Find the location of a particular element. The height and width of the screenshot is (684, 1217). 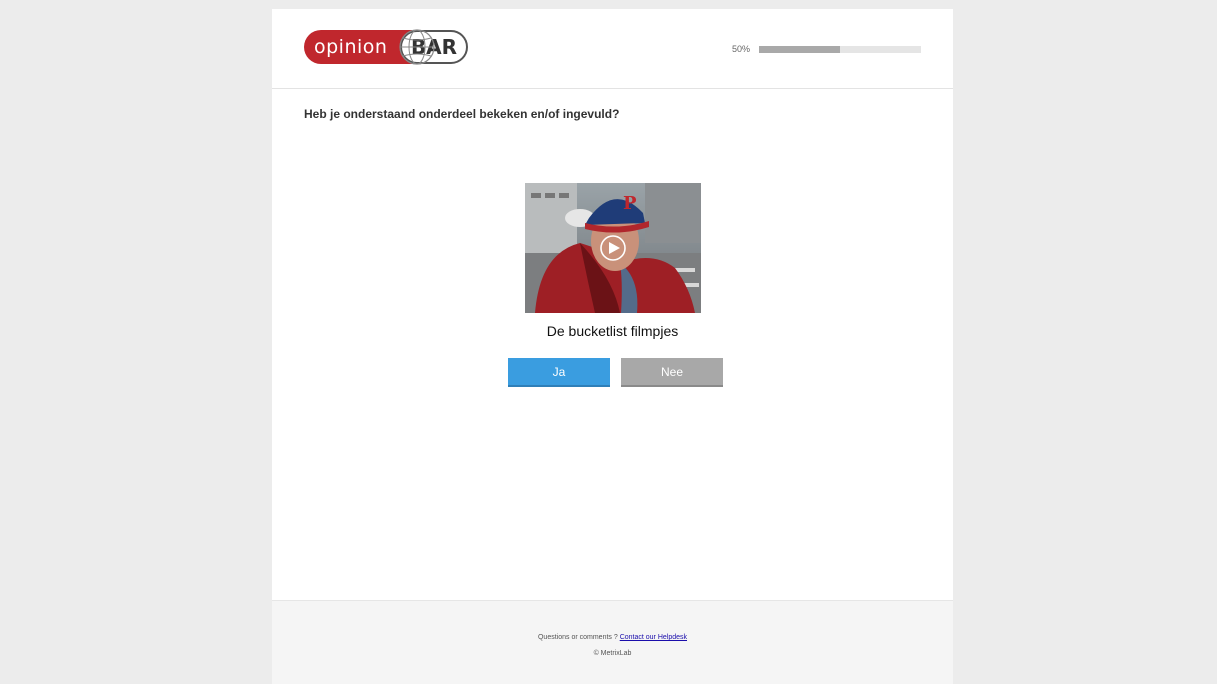

footer-question-text: Questions or comments ? is located at coordinates (578, 637).